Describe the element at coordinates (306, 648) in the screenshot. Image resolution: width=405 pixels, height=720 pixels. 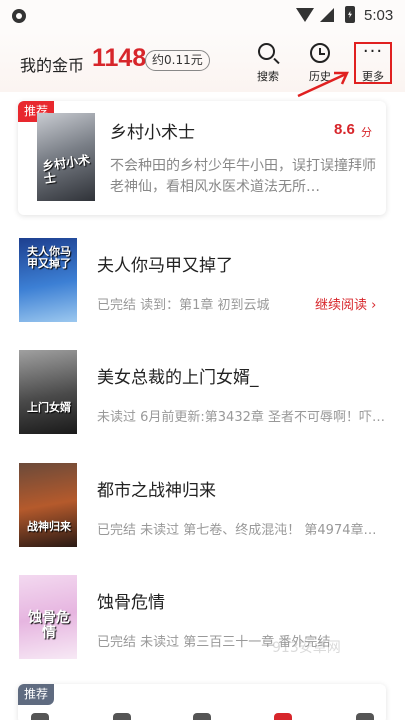
I see `watermark: 913安卓网` at that location.